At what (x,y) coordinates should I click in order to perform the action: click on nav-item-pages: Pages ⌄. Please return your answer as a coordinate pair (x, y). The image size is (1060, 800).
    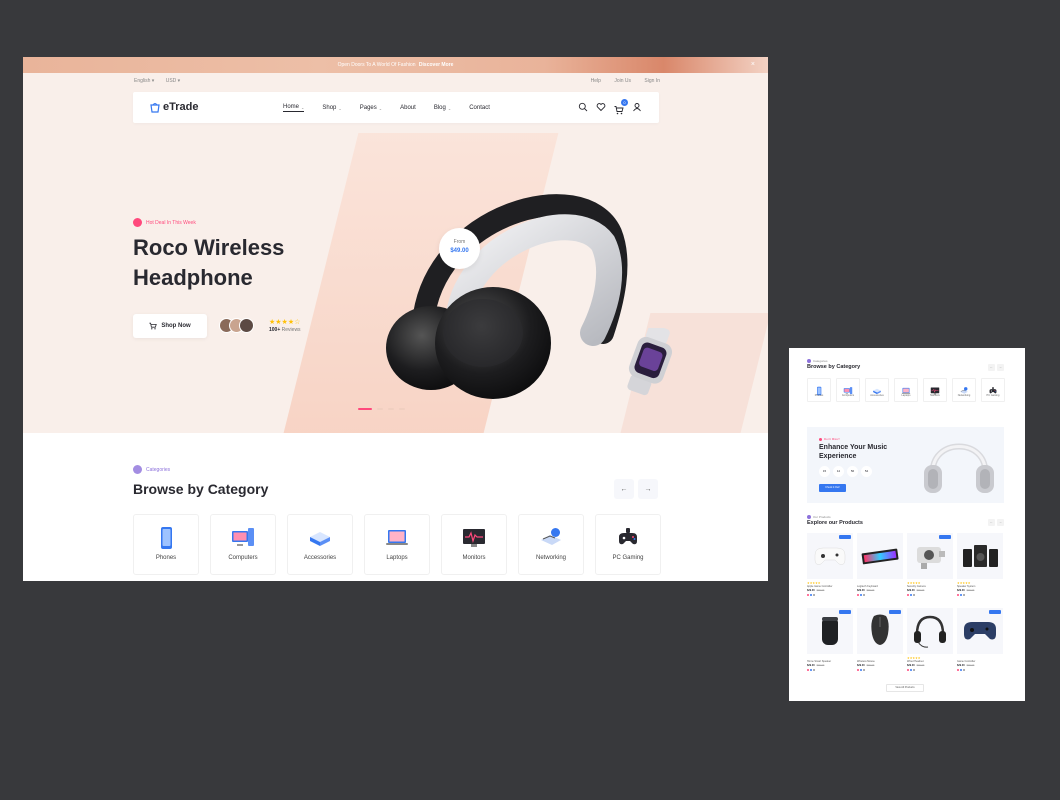
    Looking at the image, I should click on (371, 108).